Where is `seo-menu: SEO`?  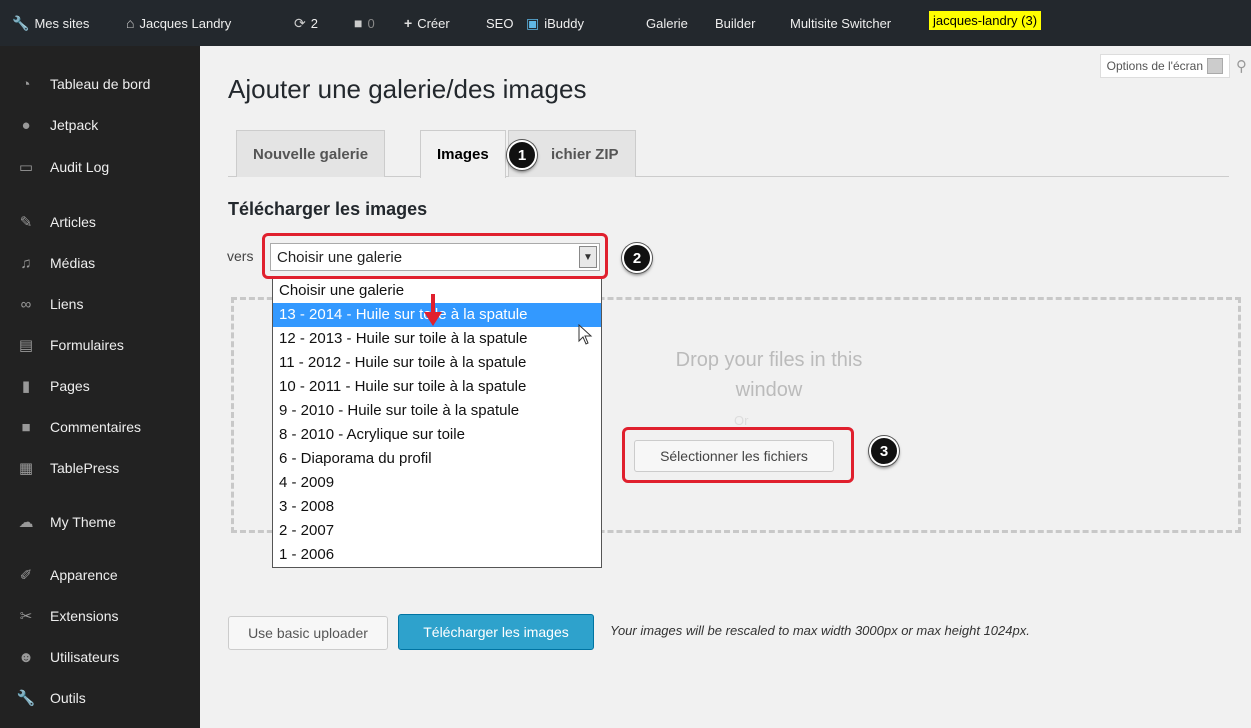 seo-menu: SEO is located at coordinates (499, 23).